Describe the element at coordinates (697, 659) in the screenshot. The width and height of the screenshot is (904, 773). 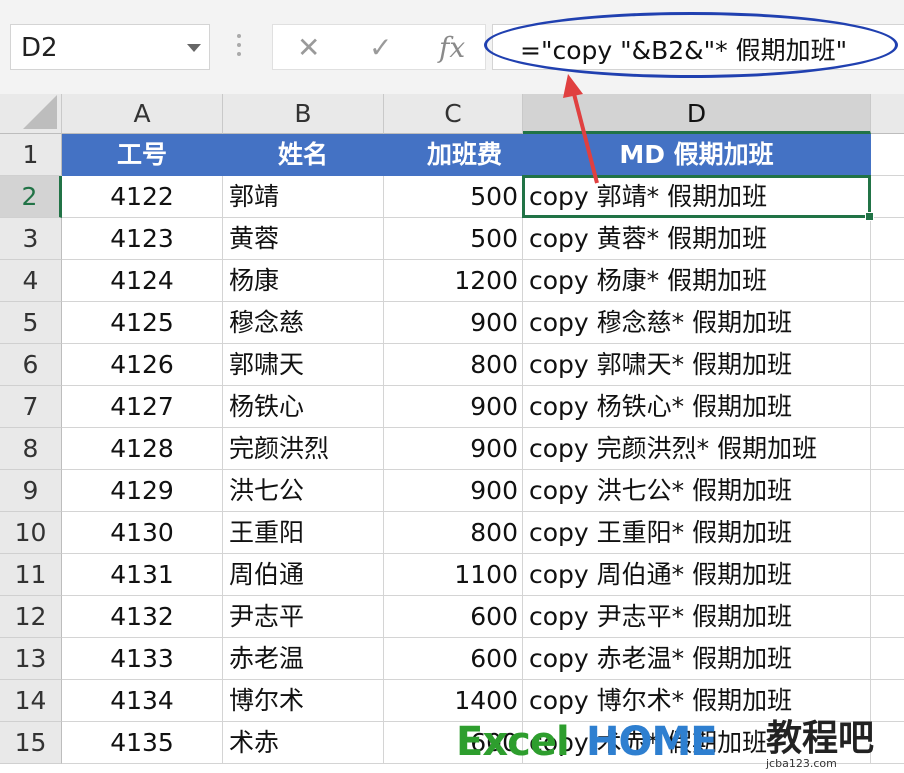
I see `cell-d13: copy 赤老温* 假期加班` at that location.